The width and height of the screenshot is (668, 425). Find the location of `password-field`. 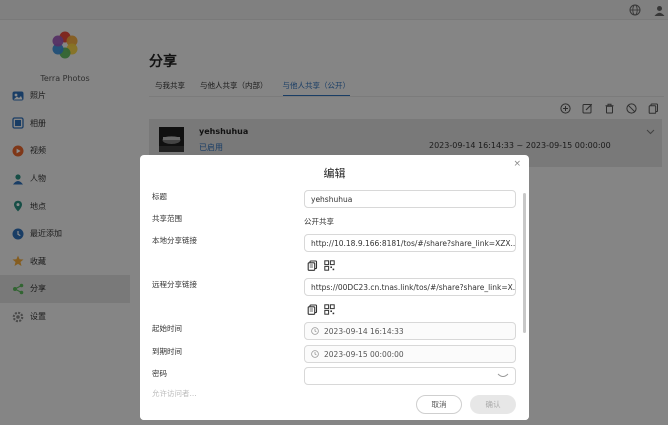

password-field is located at coordinates (410, 376).